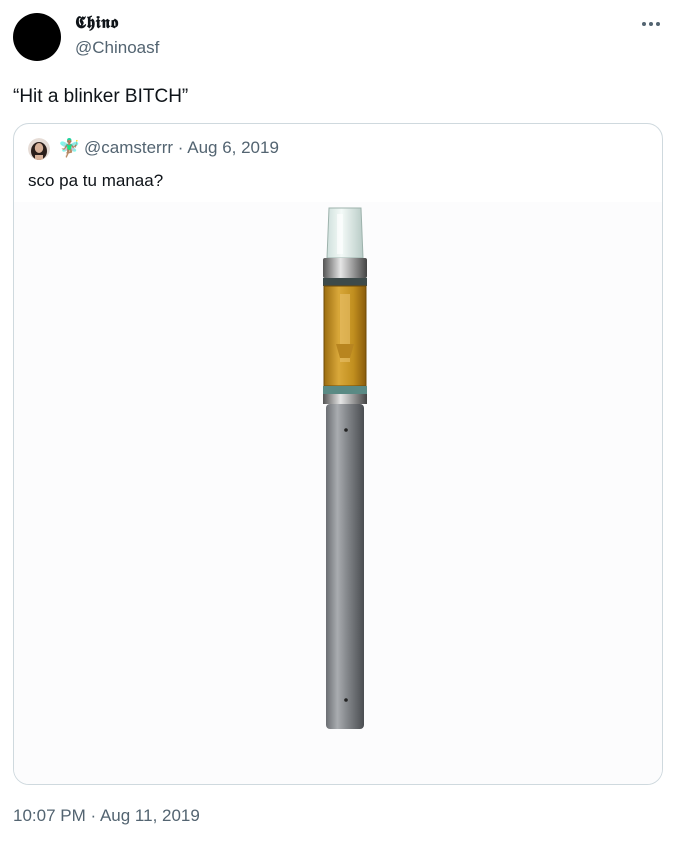  What do you see at coordinates (117, 48) in the screenshot?
I see `author-handle: @Chinoasf` at bounding box center [117, 48].